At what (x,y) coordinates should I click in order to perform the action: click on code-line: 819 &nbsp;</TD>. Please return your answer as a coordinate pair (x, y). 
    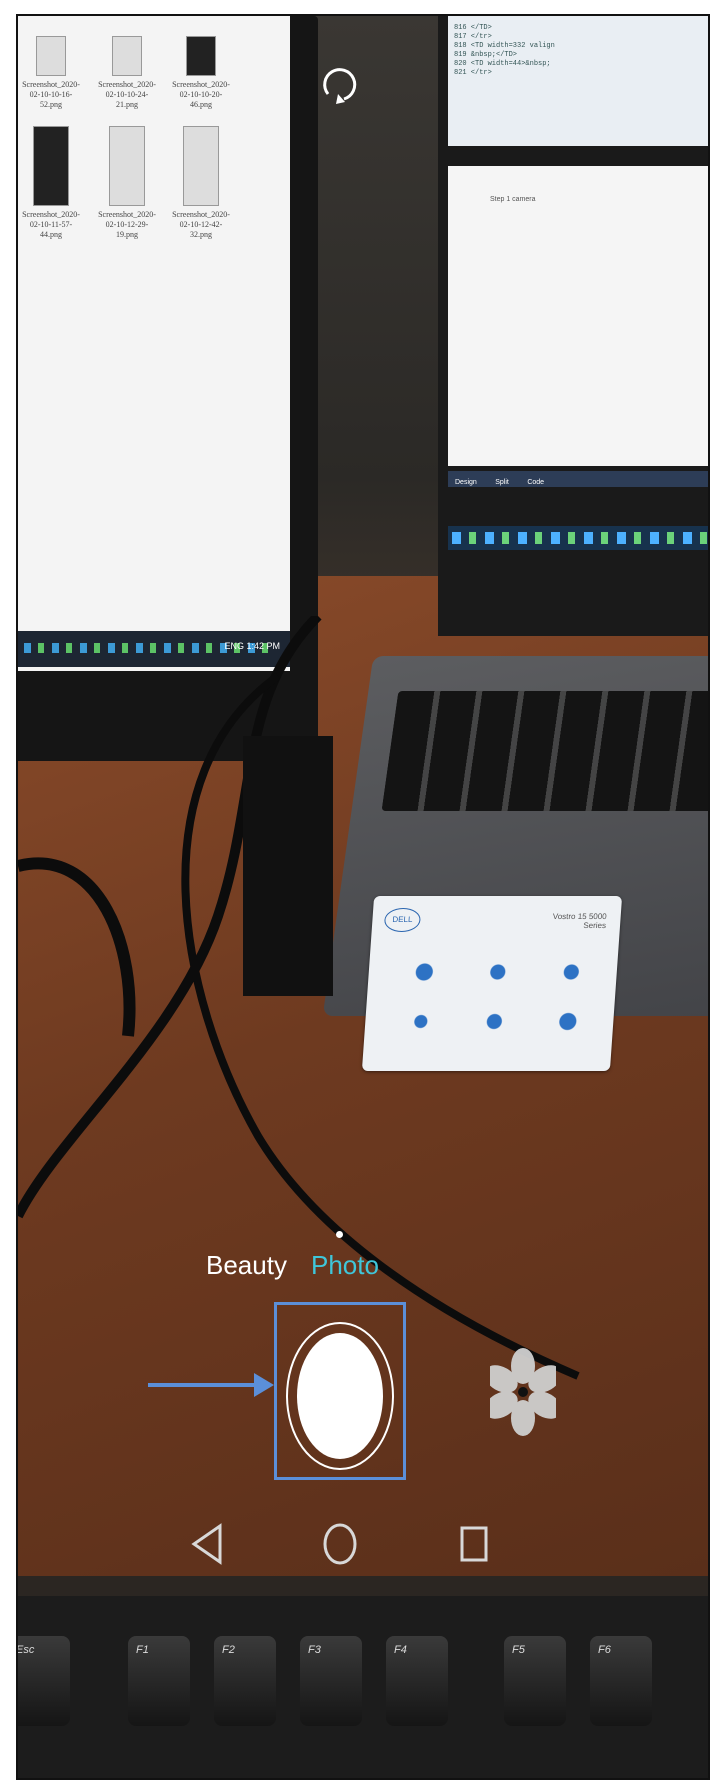
    Looking at the image, I should click on (486, 55).